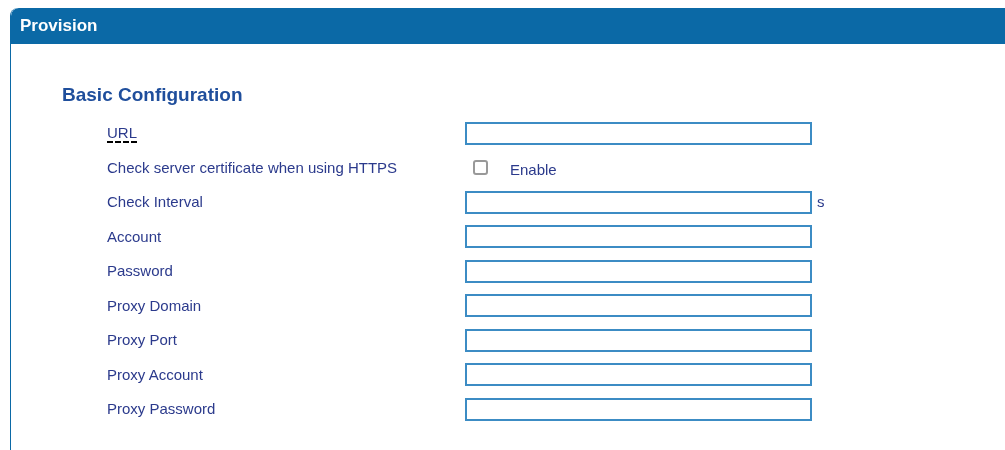 The height and width of the screenshot is (450, 1005). What do you see at coordinates (533, 169) in the screenshot?
I see `checkbox-label: Enable` at bounding box center [533, 169].